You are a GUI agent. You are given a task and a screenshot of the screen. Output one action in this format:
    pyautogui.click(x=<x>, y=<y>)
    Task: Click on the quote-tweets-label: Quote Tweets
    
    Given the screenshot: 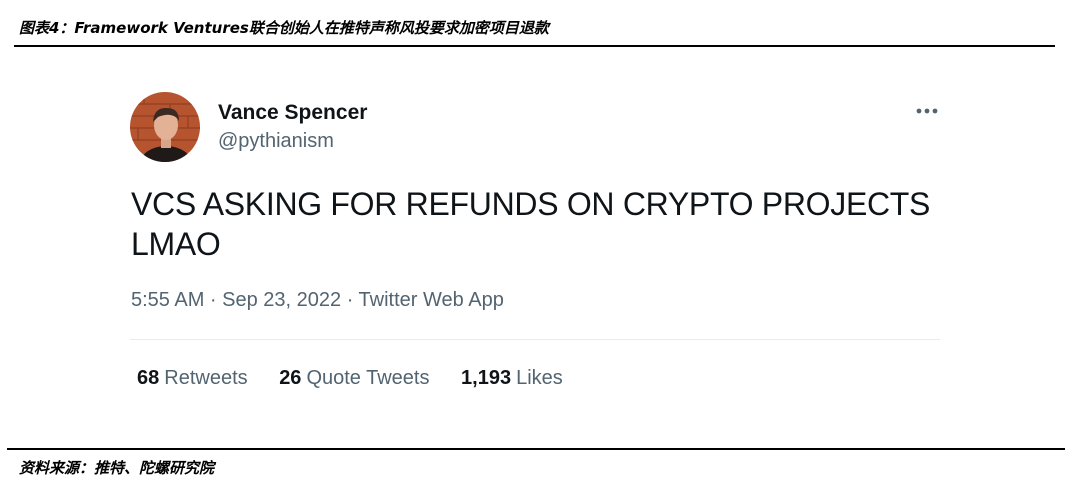 What is the action you would take?
    pyautogui.click(x=368, y=378)
    